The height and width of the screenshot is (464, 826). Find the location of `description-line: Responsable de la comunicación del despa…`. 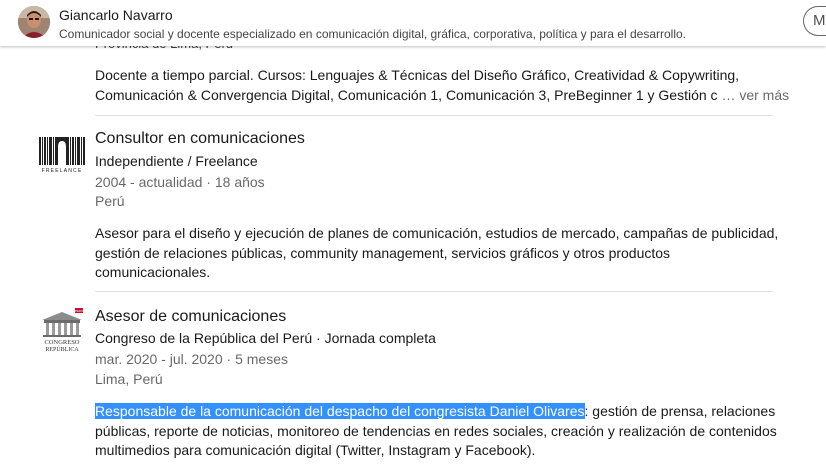

description-line: Responsable de la comunicación del despa… is located at coordinates (436, 412).